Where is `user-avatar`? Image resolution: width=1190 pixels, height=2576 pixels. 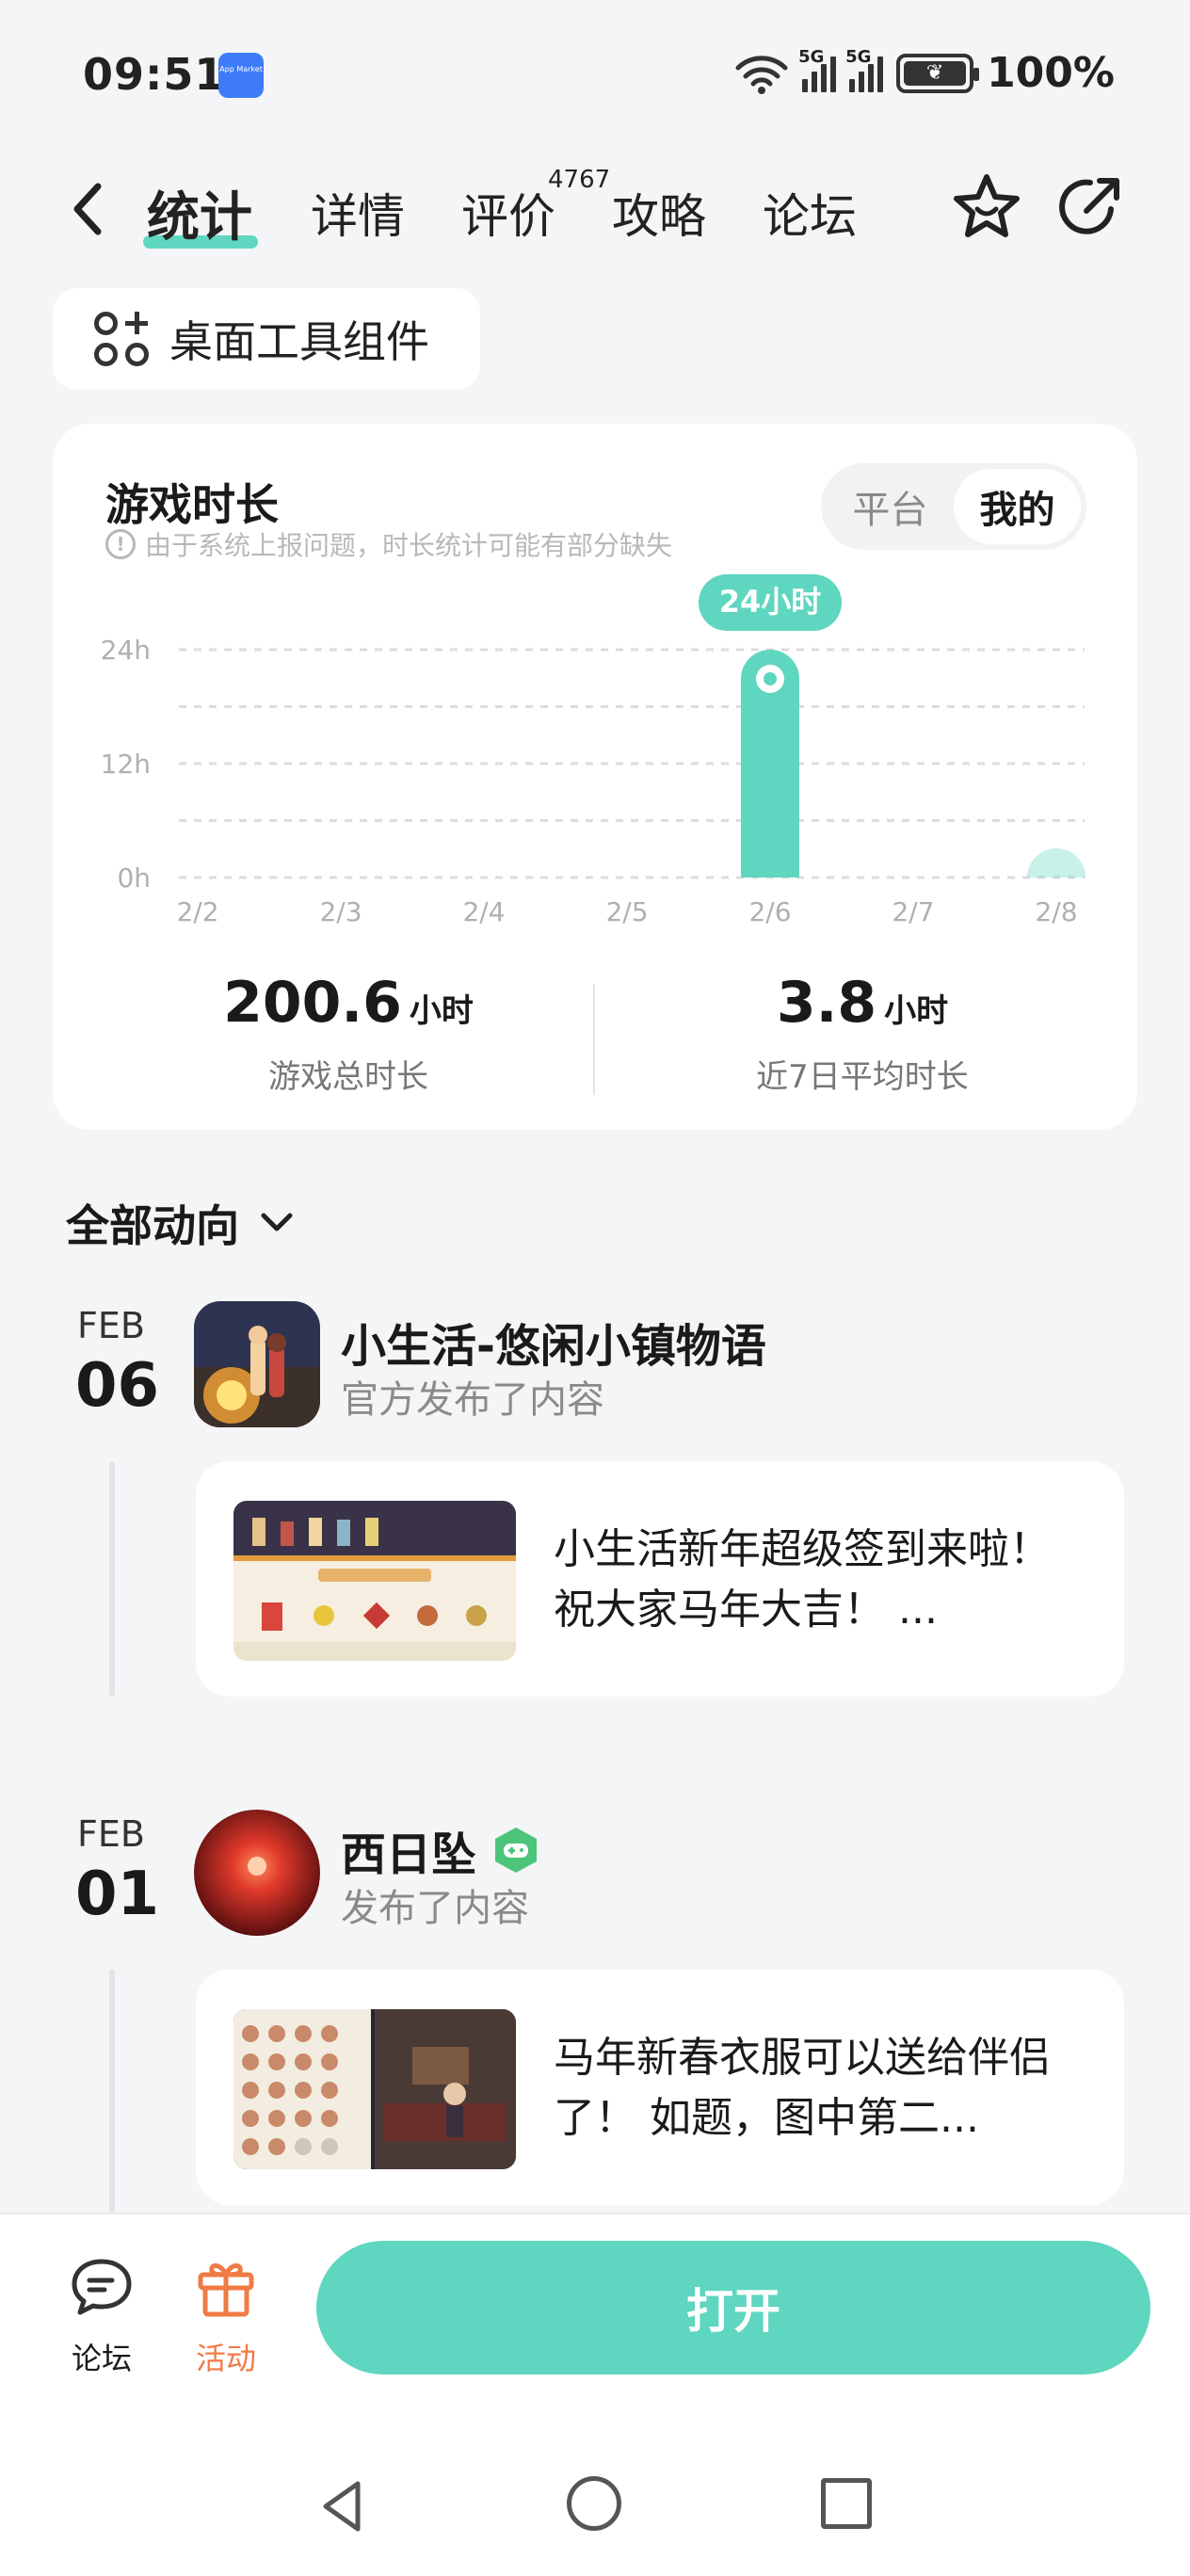 user-avatar is located at coordinates (257, 1873).